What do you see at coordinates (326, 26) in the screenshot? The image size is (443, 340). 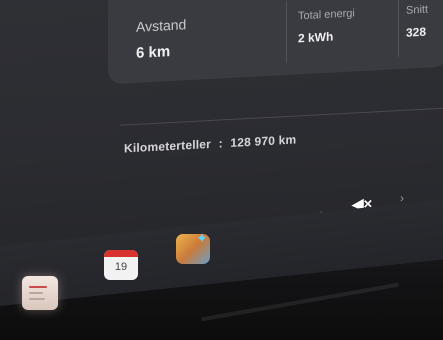 I see `trip-total-energy: Total energi 2 kWh` at bounding box center [326, 26].